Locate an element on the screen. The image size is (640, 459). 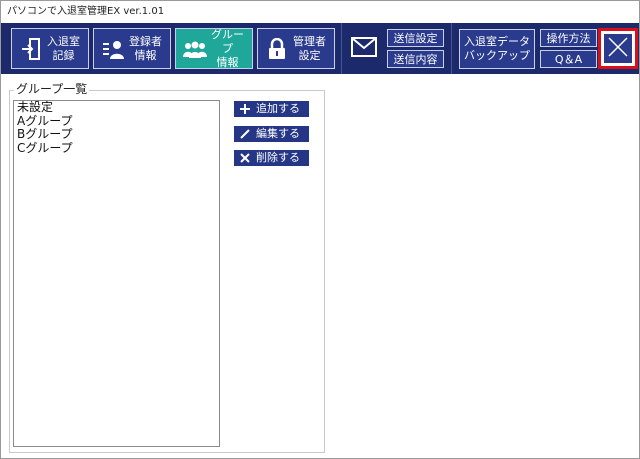
window-title: パソコンで入退室管理EX ver.1.01 is located at coordinates (86, 11).